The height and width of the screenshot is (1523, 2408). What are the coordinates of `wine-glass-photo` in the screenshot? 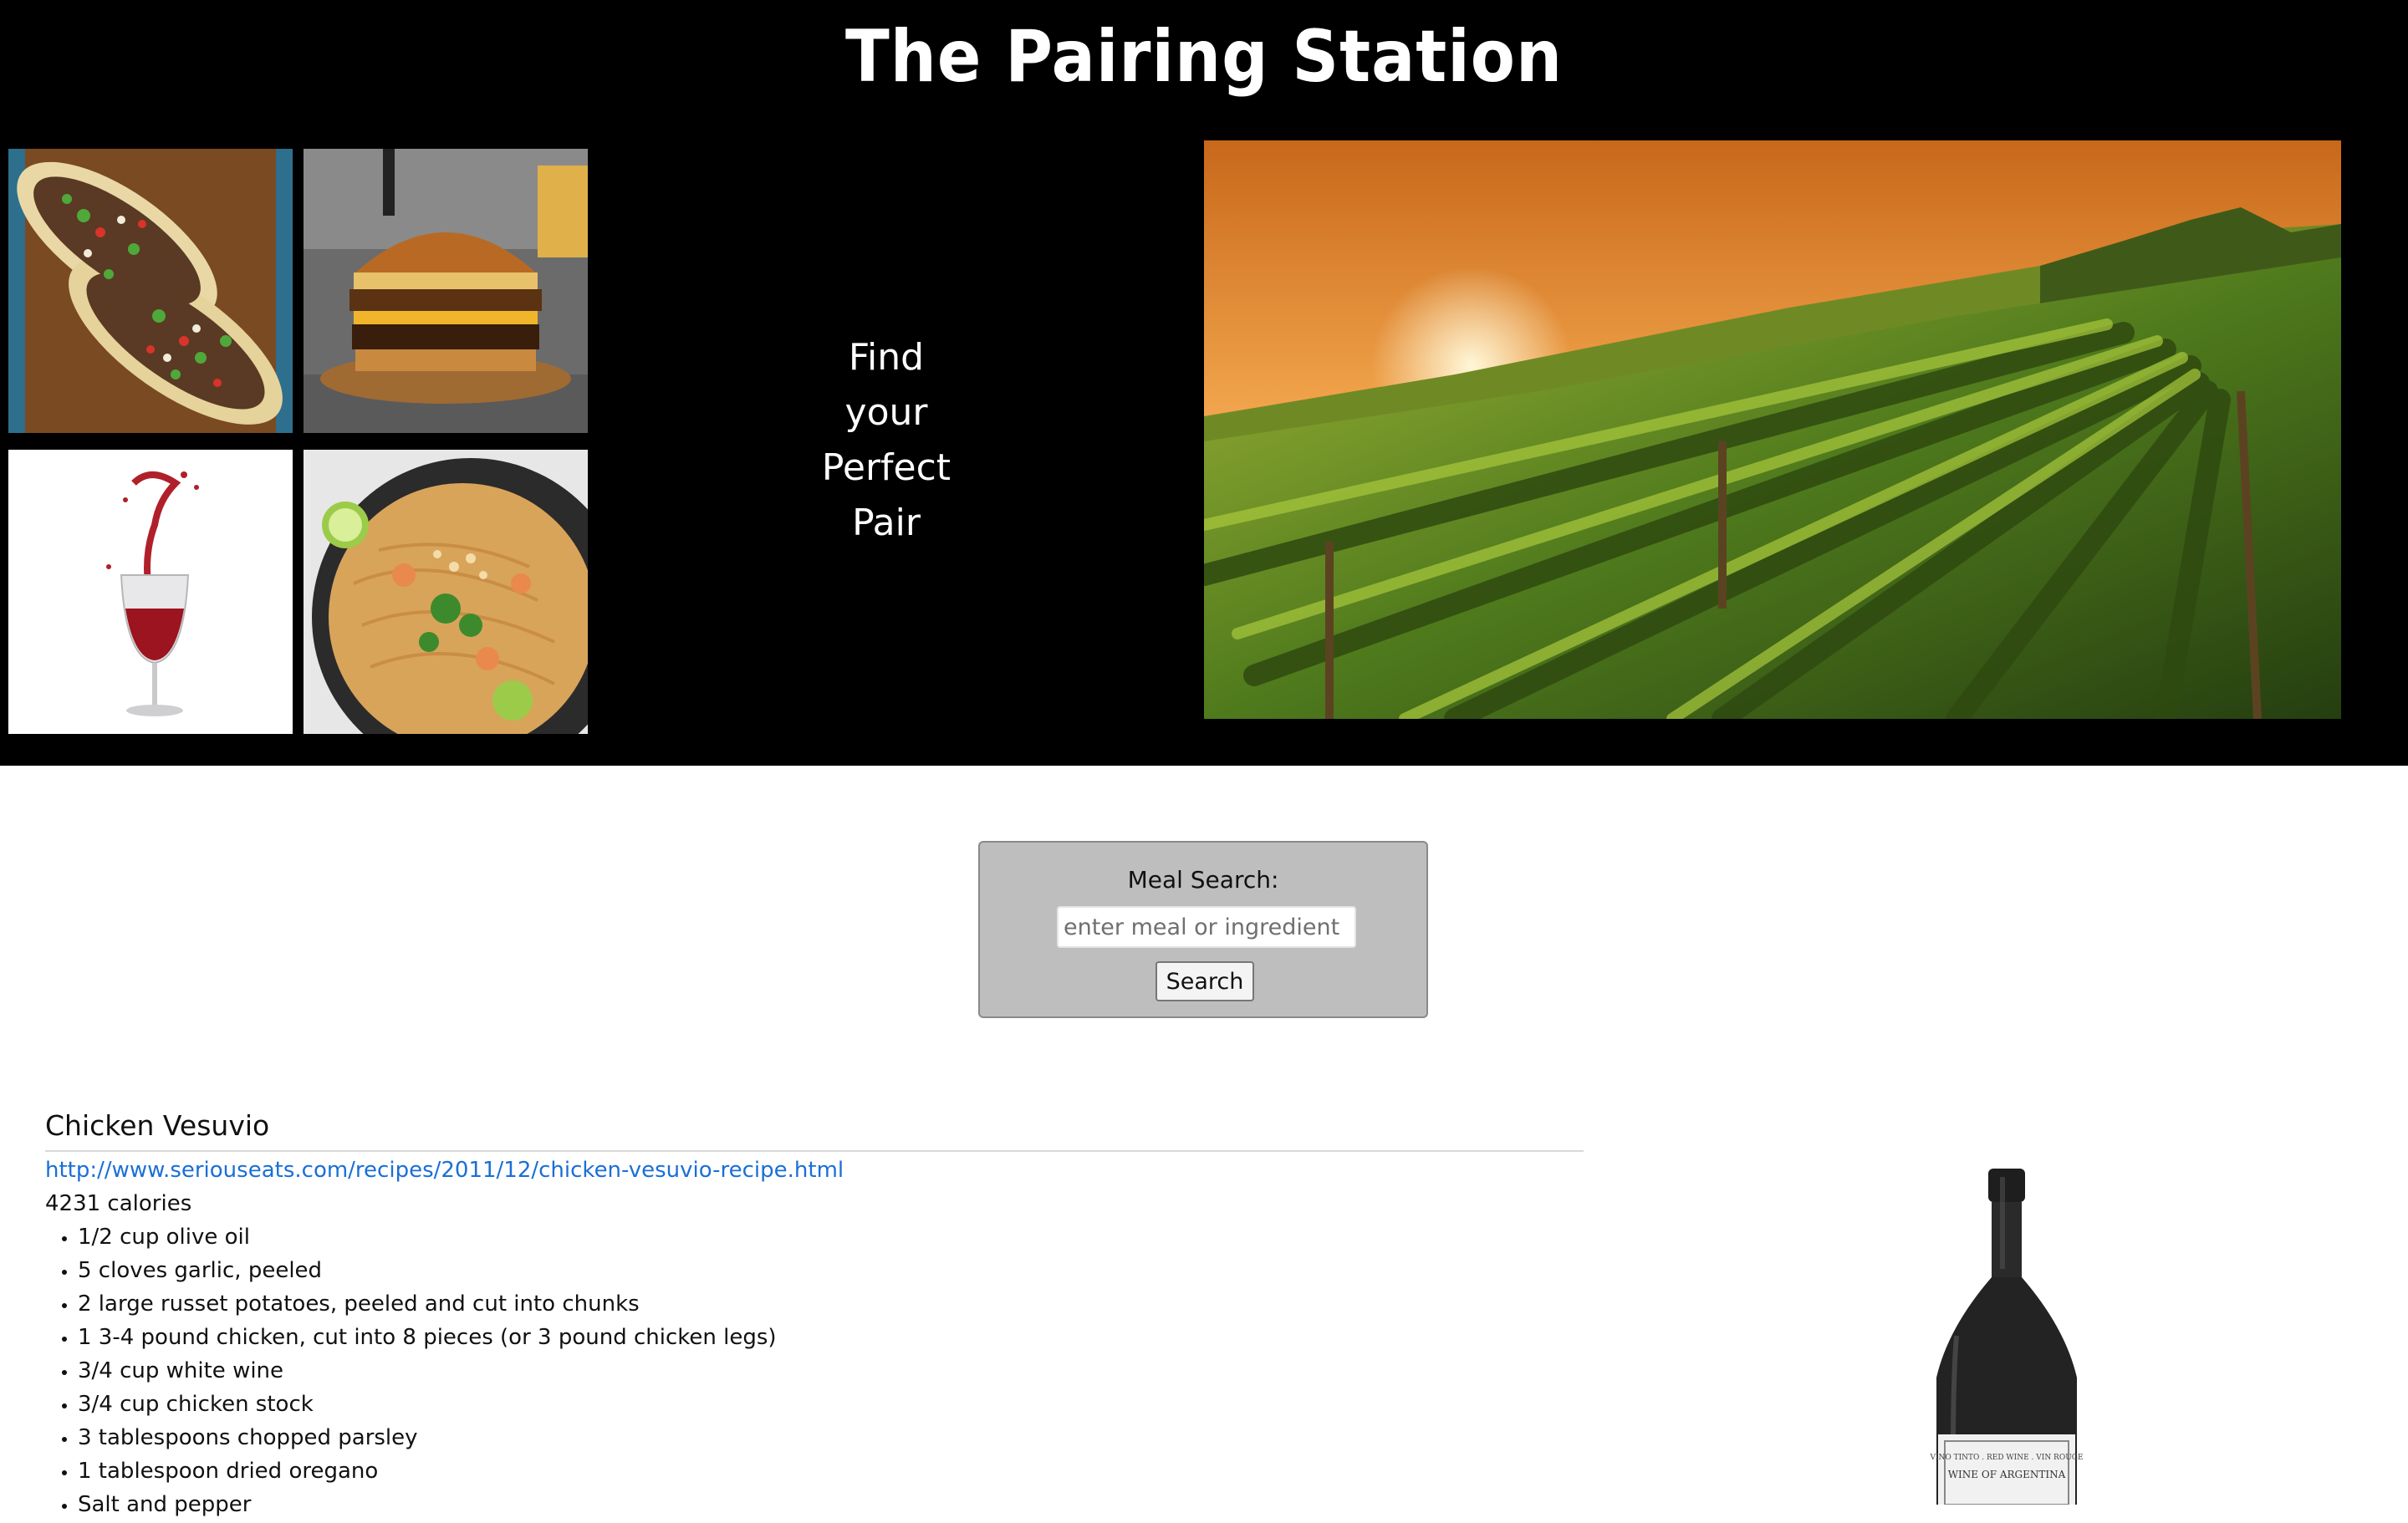 It's located at (150, 592).